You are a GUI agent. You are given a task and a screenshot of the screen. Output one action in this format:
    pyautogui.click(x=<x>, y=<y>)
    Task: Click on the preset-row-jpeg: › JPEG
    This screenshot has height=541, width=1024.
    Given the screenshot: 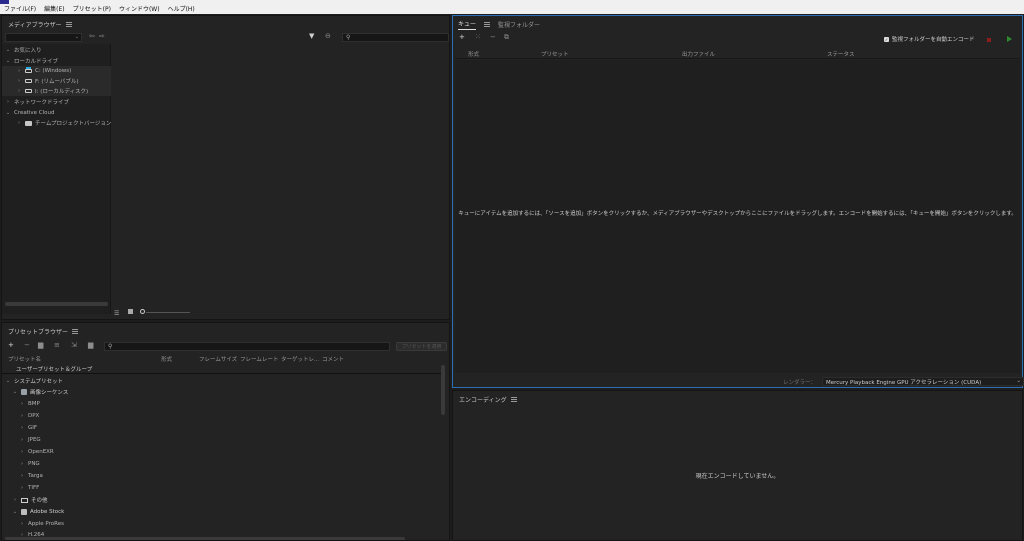 What is the action you would take?
    pyautogui.click(x=21, y=440)
    